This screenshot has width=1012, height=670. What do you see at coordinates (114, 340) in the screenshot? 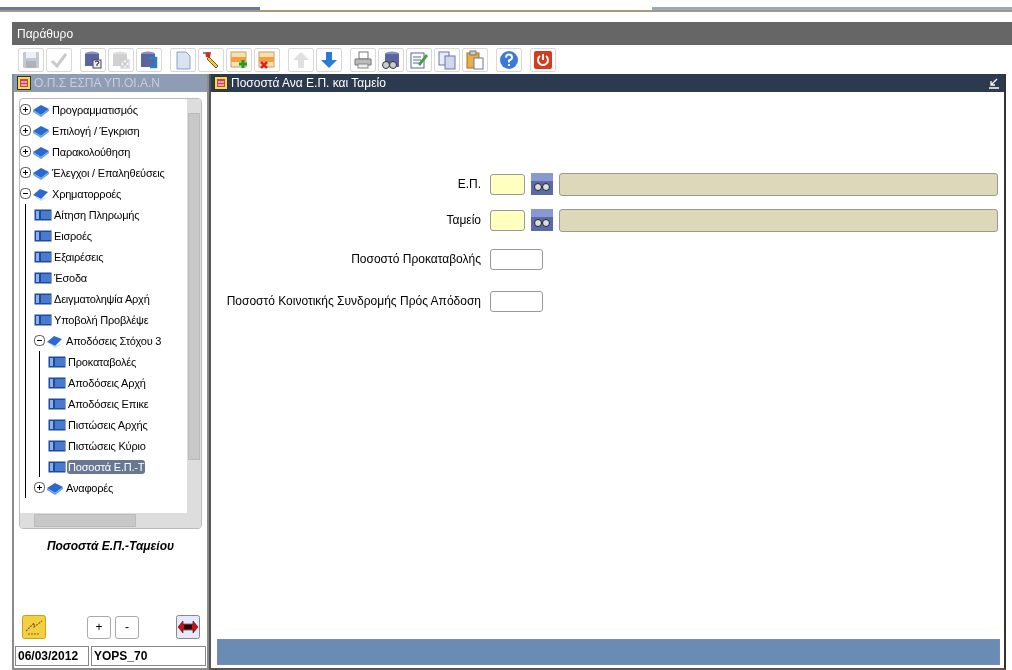
I see `tree-item: Αποδόσεις Στόχου 3` at bounding box center [114, 340].